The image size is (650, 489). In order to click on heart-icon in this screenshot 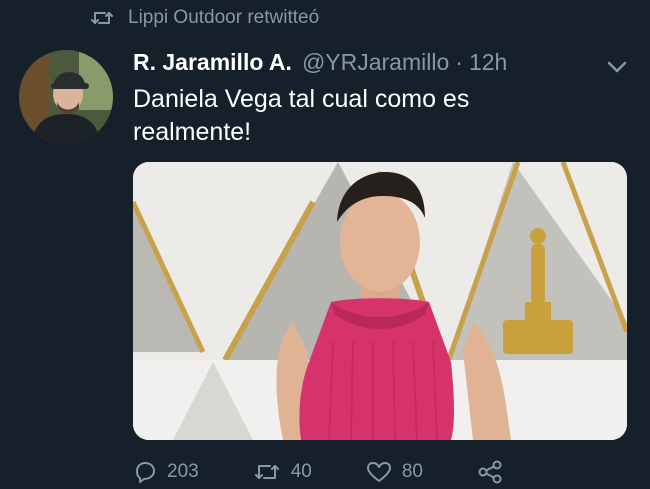, I will do `click(379, 472)`.